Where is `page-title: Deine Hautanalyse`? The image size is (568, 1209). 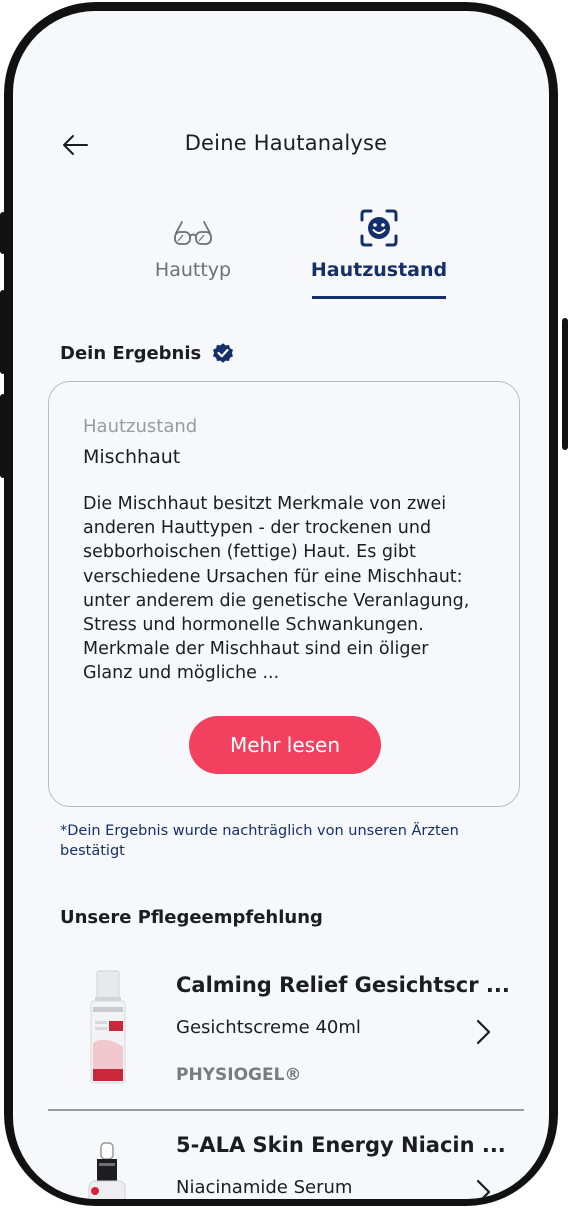 page-title: Deine Hautanalyse is located at coordinates (286, 143).